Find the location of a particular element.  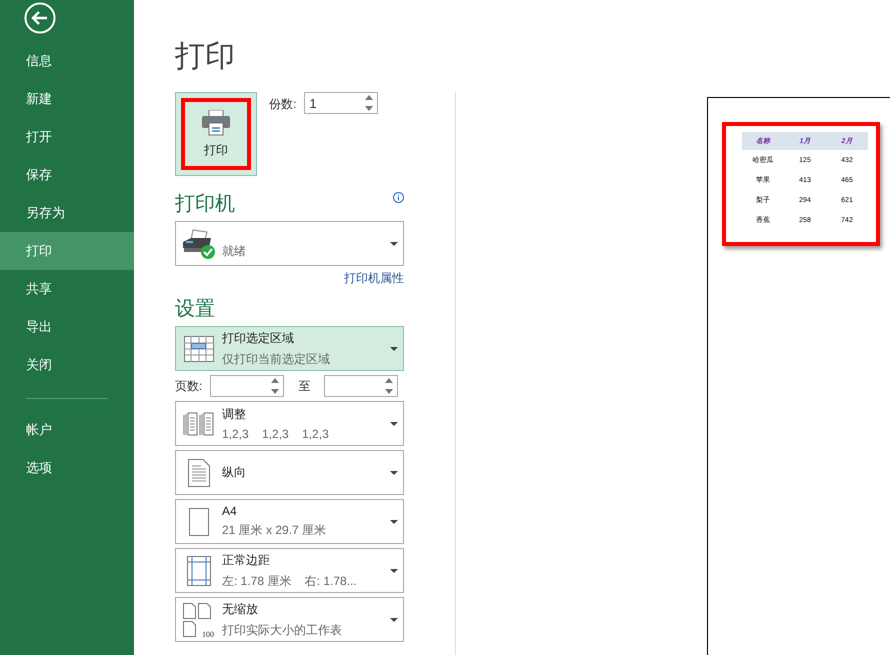

setting-title: 打印选定区域 is located at coordinates (258, 338).